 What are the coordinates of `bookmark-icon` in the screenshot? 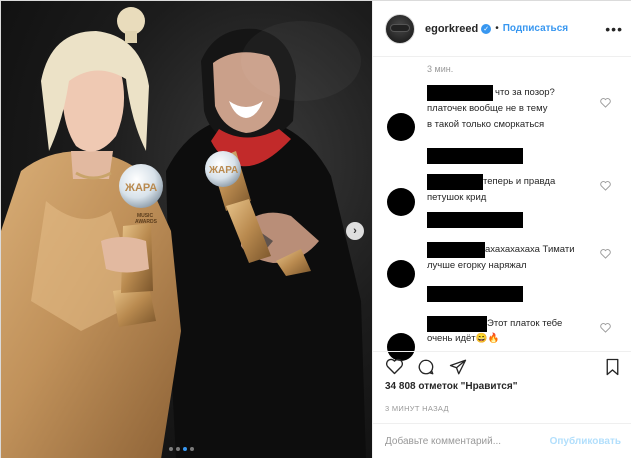 It's located at (612, 367).